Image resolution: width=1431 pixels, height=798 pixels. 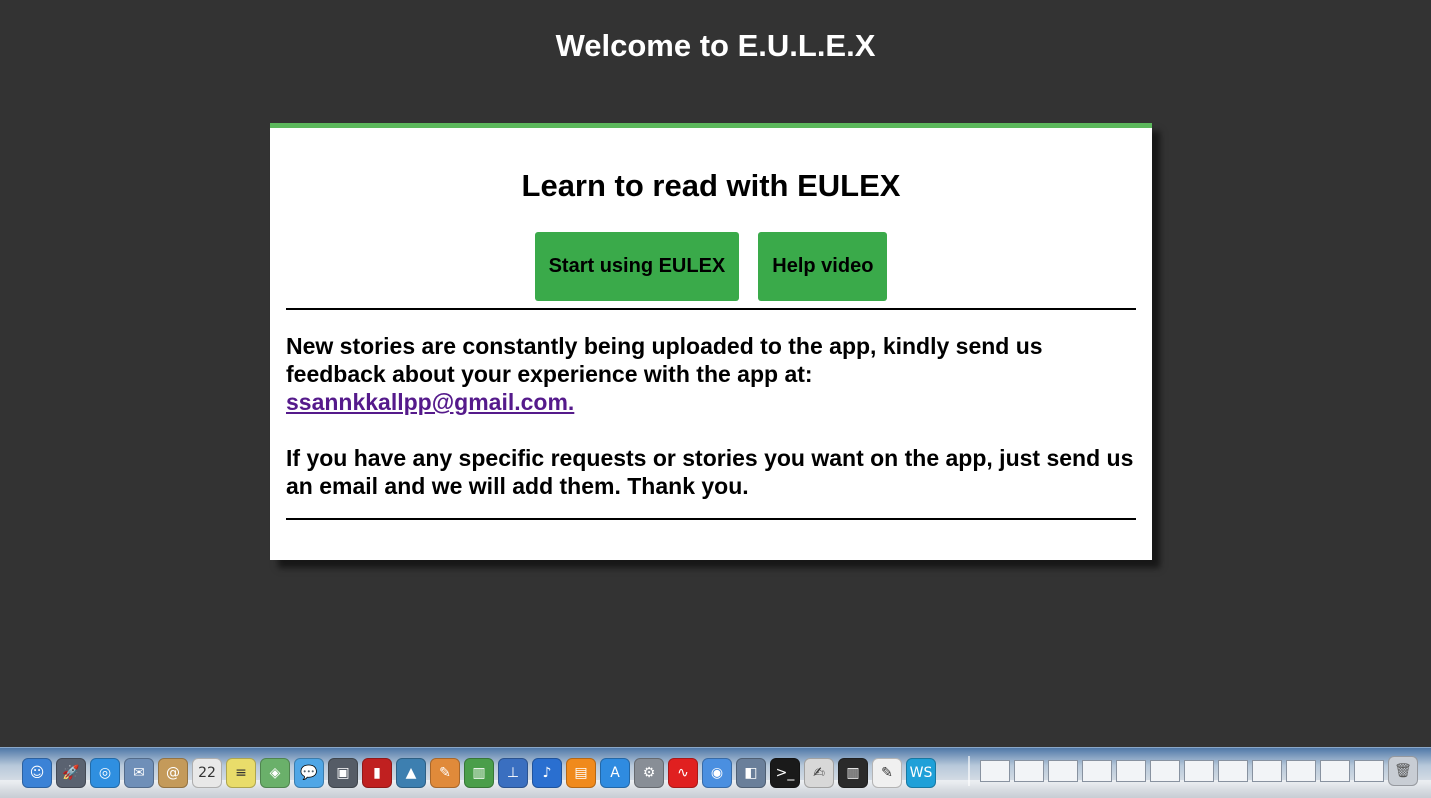 I want to click on bottom-divider, so click(x=711, y=519).